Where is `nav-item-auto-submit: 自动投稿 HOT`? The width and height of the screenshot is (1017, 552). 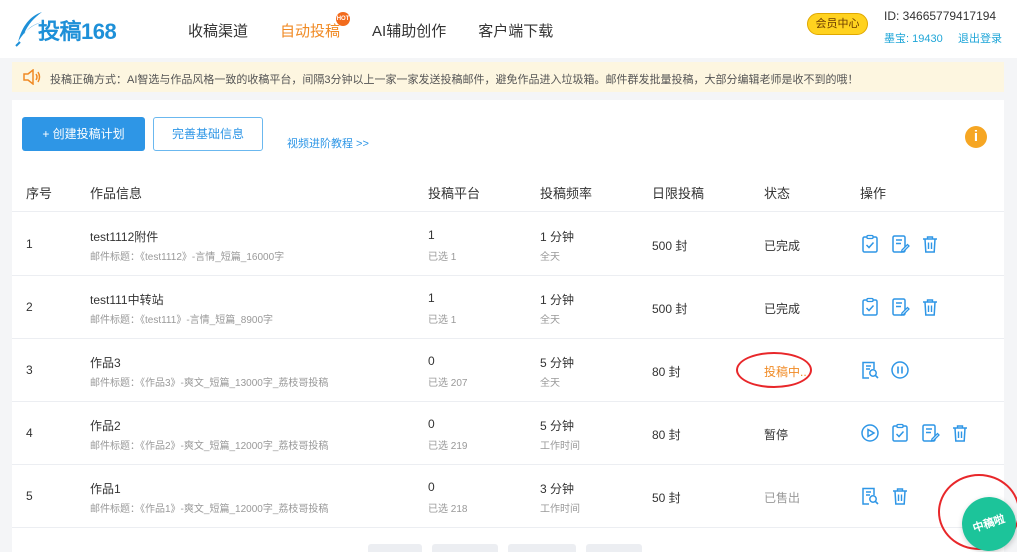
nav-item-auto-submit: 自动投稿 HOT is located at coordinates (315, 26).